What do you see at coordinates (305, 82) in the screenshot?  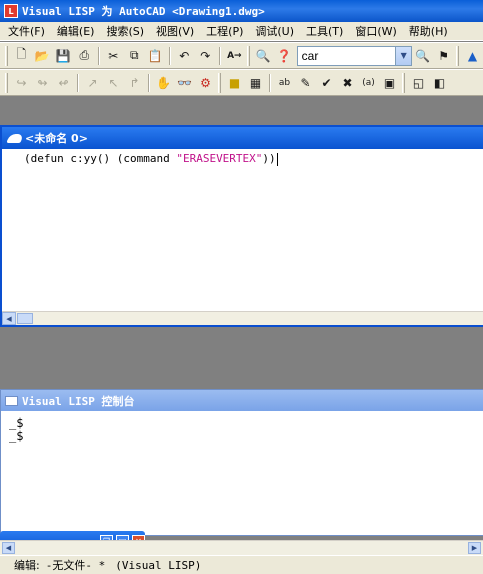 I see `format-code-icon: ✎` at bounding box center [305, 82].